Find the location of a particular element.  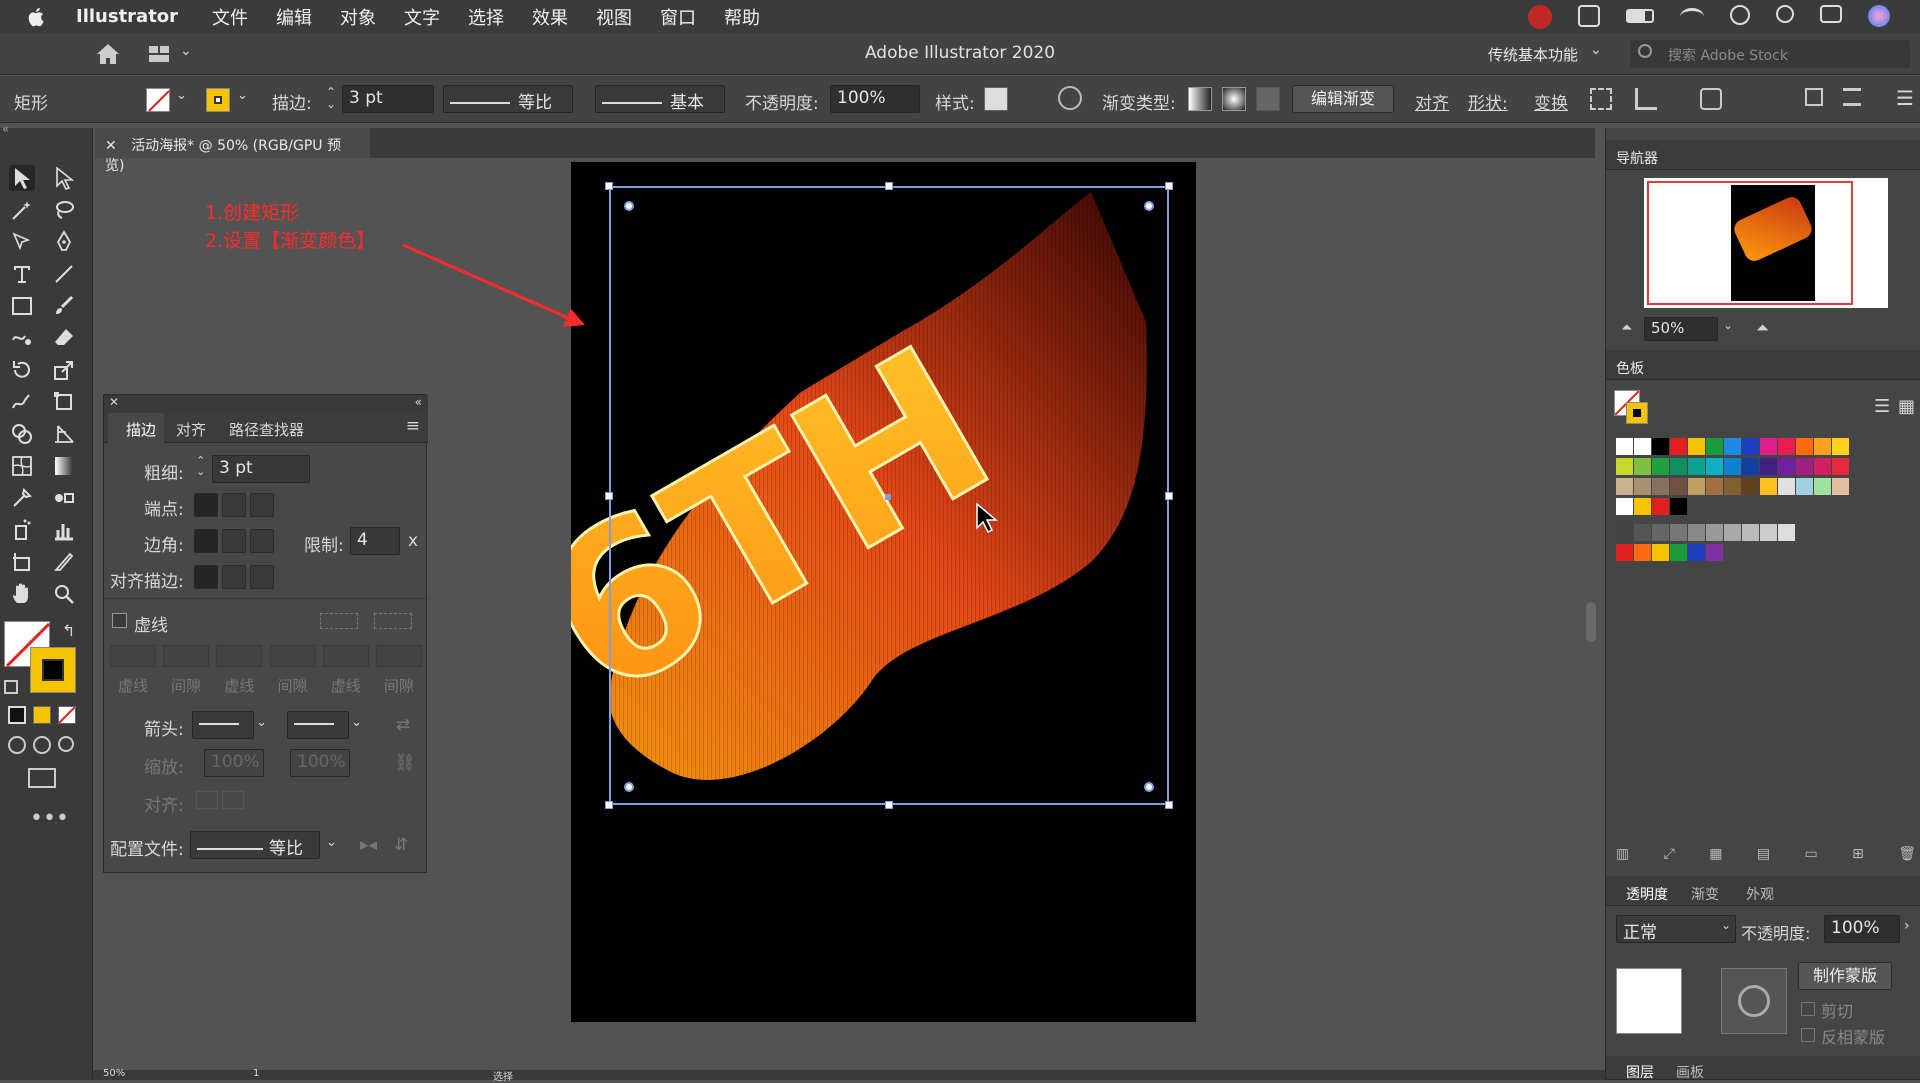

round-join-button is located at coordinates (234, 541).